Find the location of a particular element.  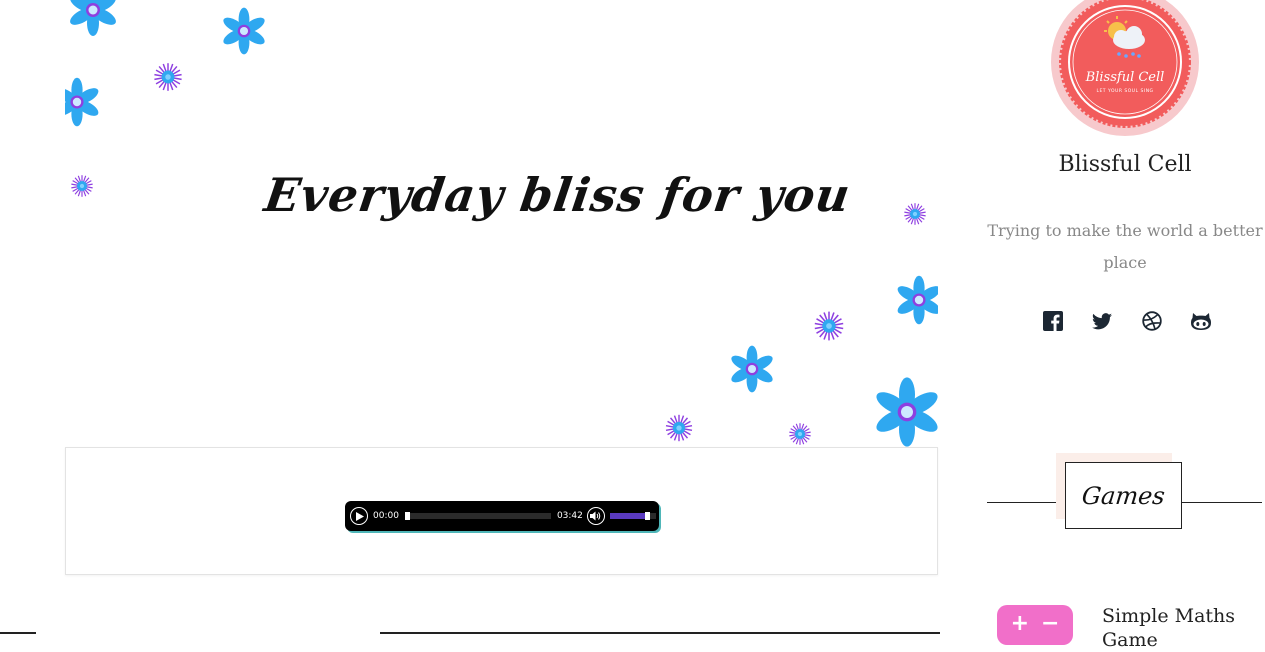

volume-level is located at coordinates (629, 516).